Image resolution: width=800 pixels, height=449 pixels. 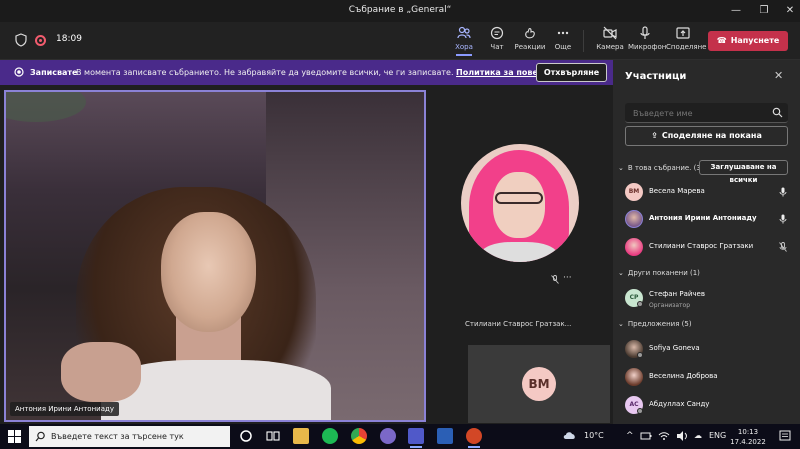 I want to click on chat-button: Чат, so click(x=497, y=38).